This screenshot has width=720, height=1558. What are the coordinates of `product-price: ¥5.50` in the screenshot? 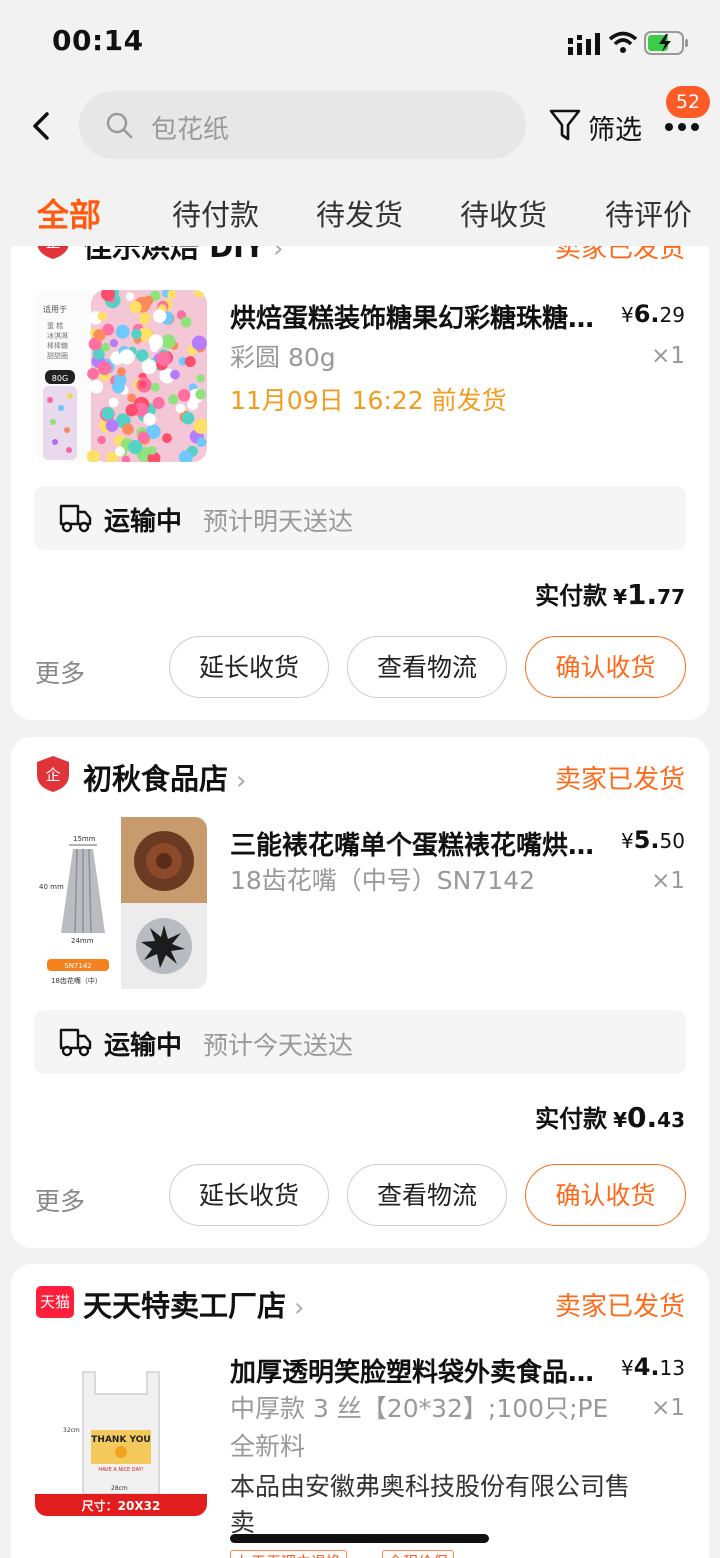 It's located at (652, 840).